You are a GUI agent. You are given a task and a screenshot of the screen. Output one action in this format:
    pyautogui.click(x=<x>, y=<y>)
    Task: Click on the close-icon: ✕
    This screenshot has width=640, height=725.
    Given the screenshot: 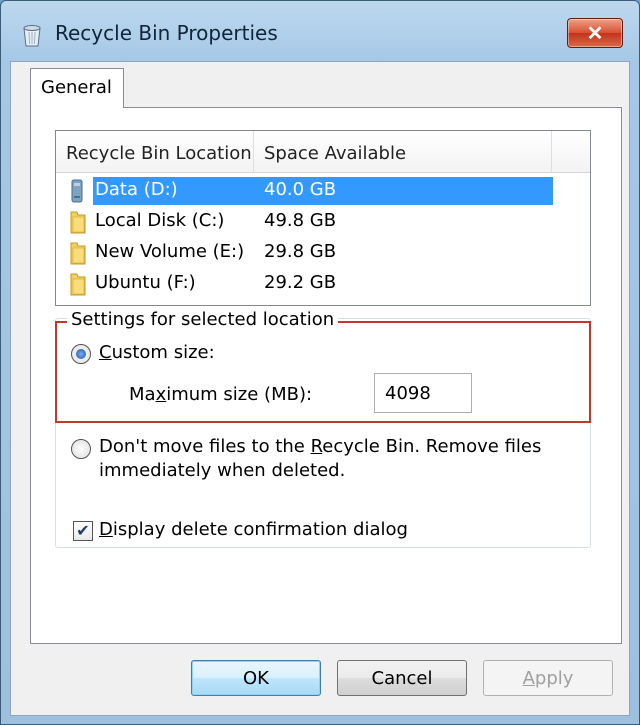 What is the action you would take?
    pyautogui.click(x=595, y=33)
    